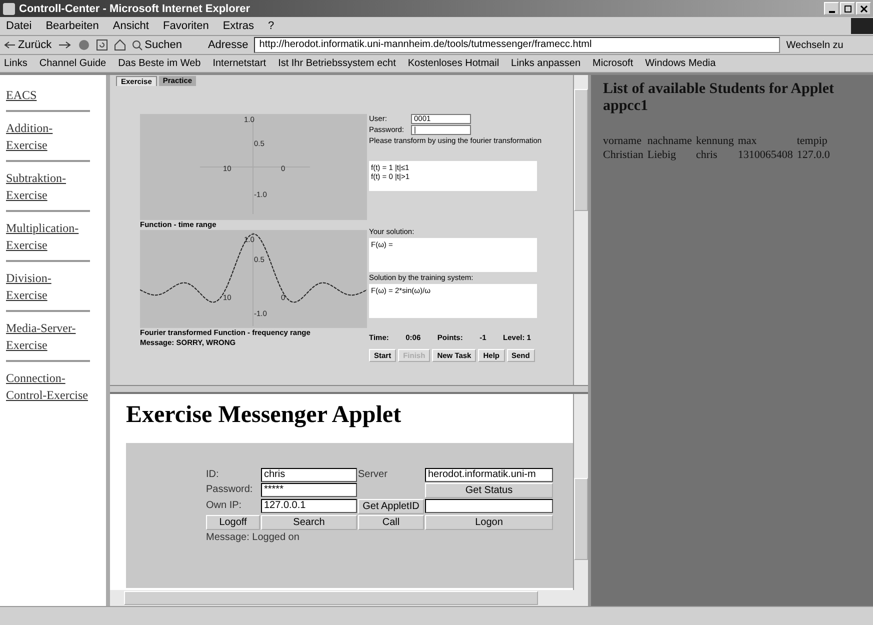 The height and width of the screenshot is (625, 873). Describe the element at coordinates (48, 387) in the screenshot. I see `sidebar-link: Connection-Control-Exercise` at that location.